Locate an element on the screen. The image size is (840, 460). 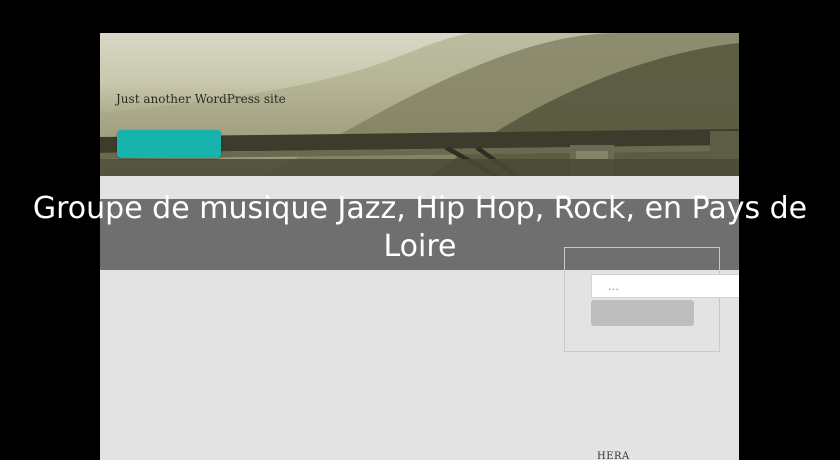
search-button is located at coordinates (642, 313).